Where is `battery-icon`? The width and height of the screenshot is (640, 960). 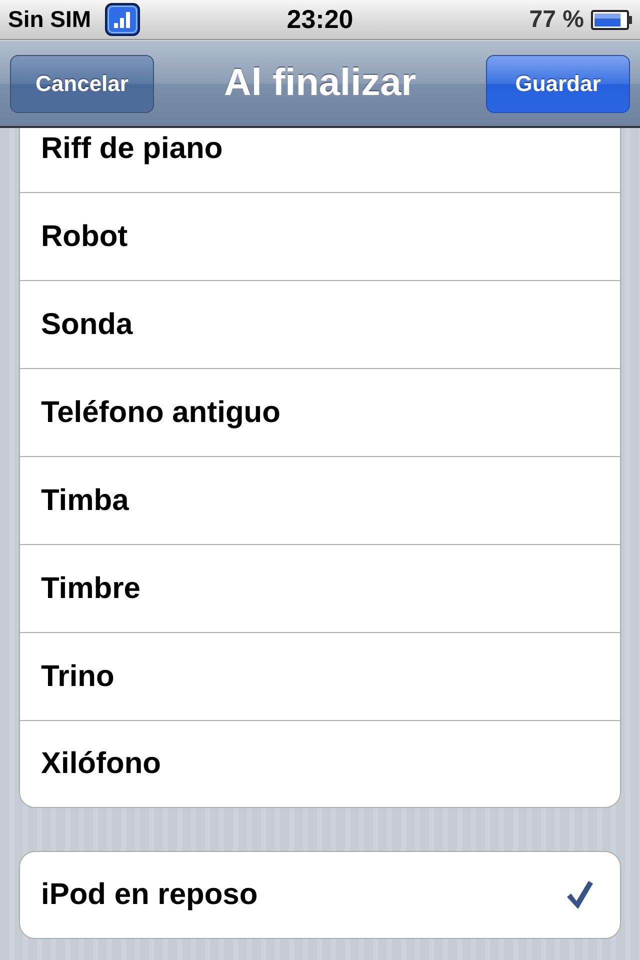 battery-icon is located at coordinates (612, 20).